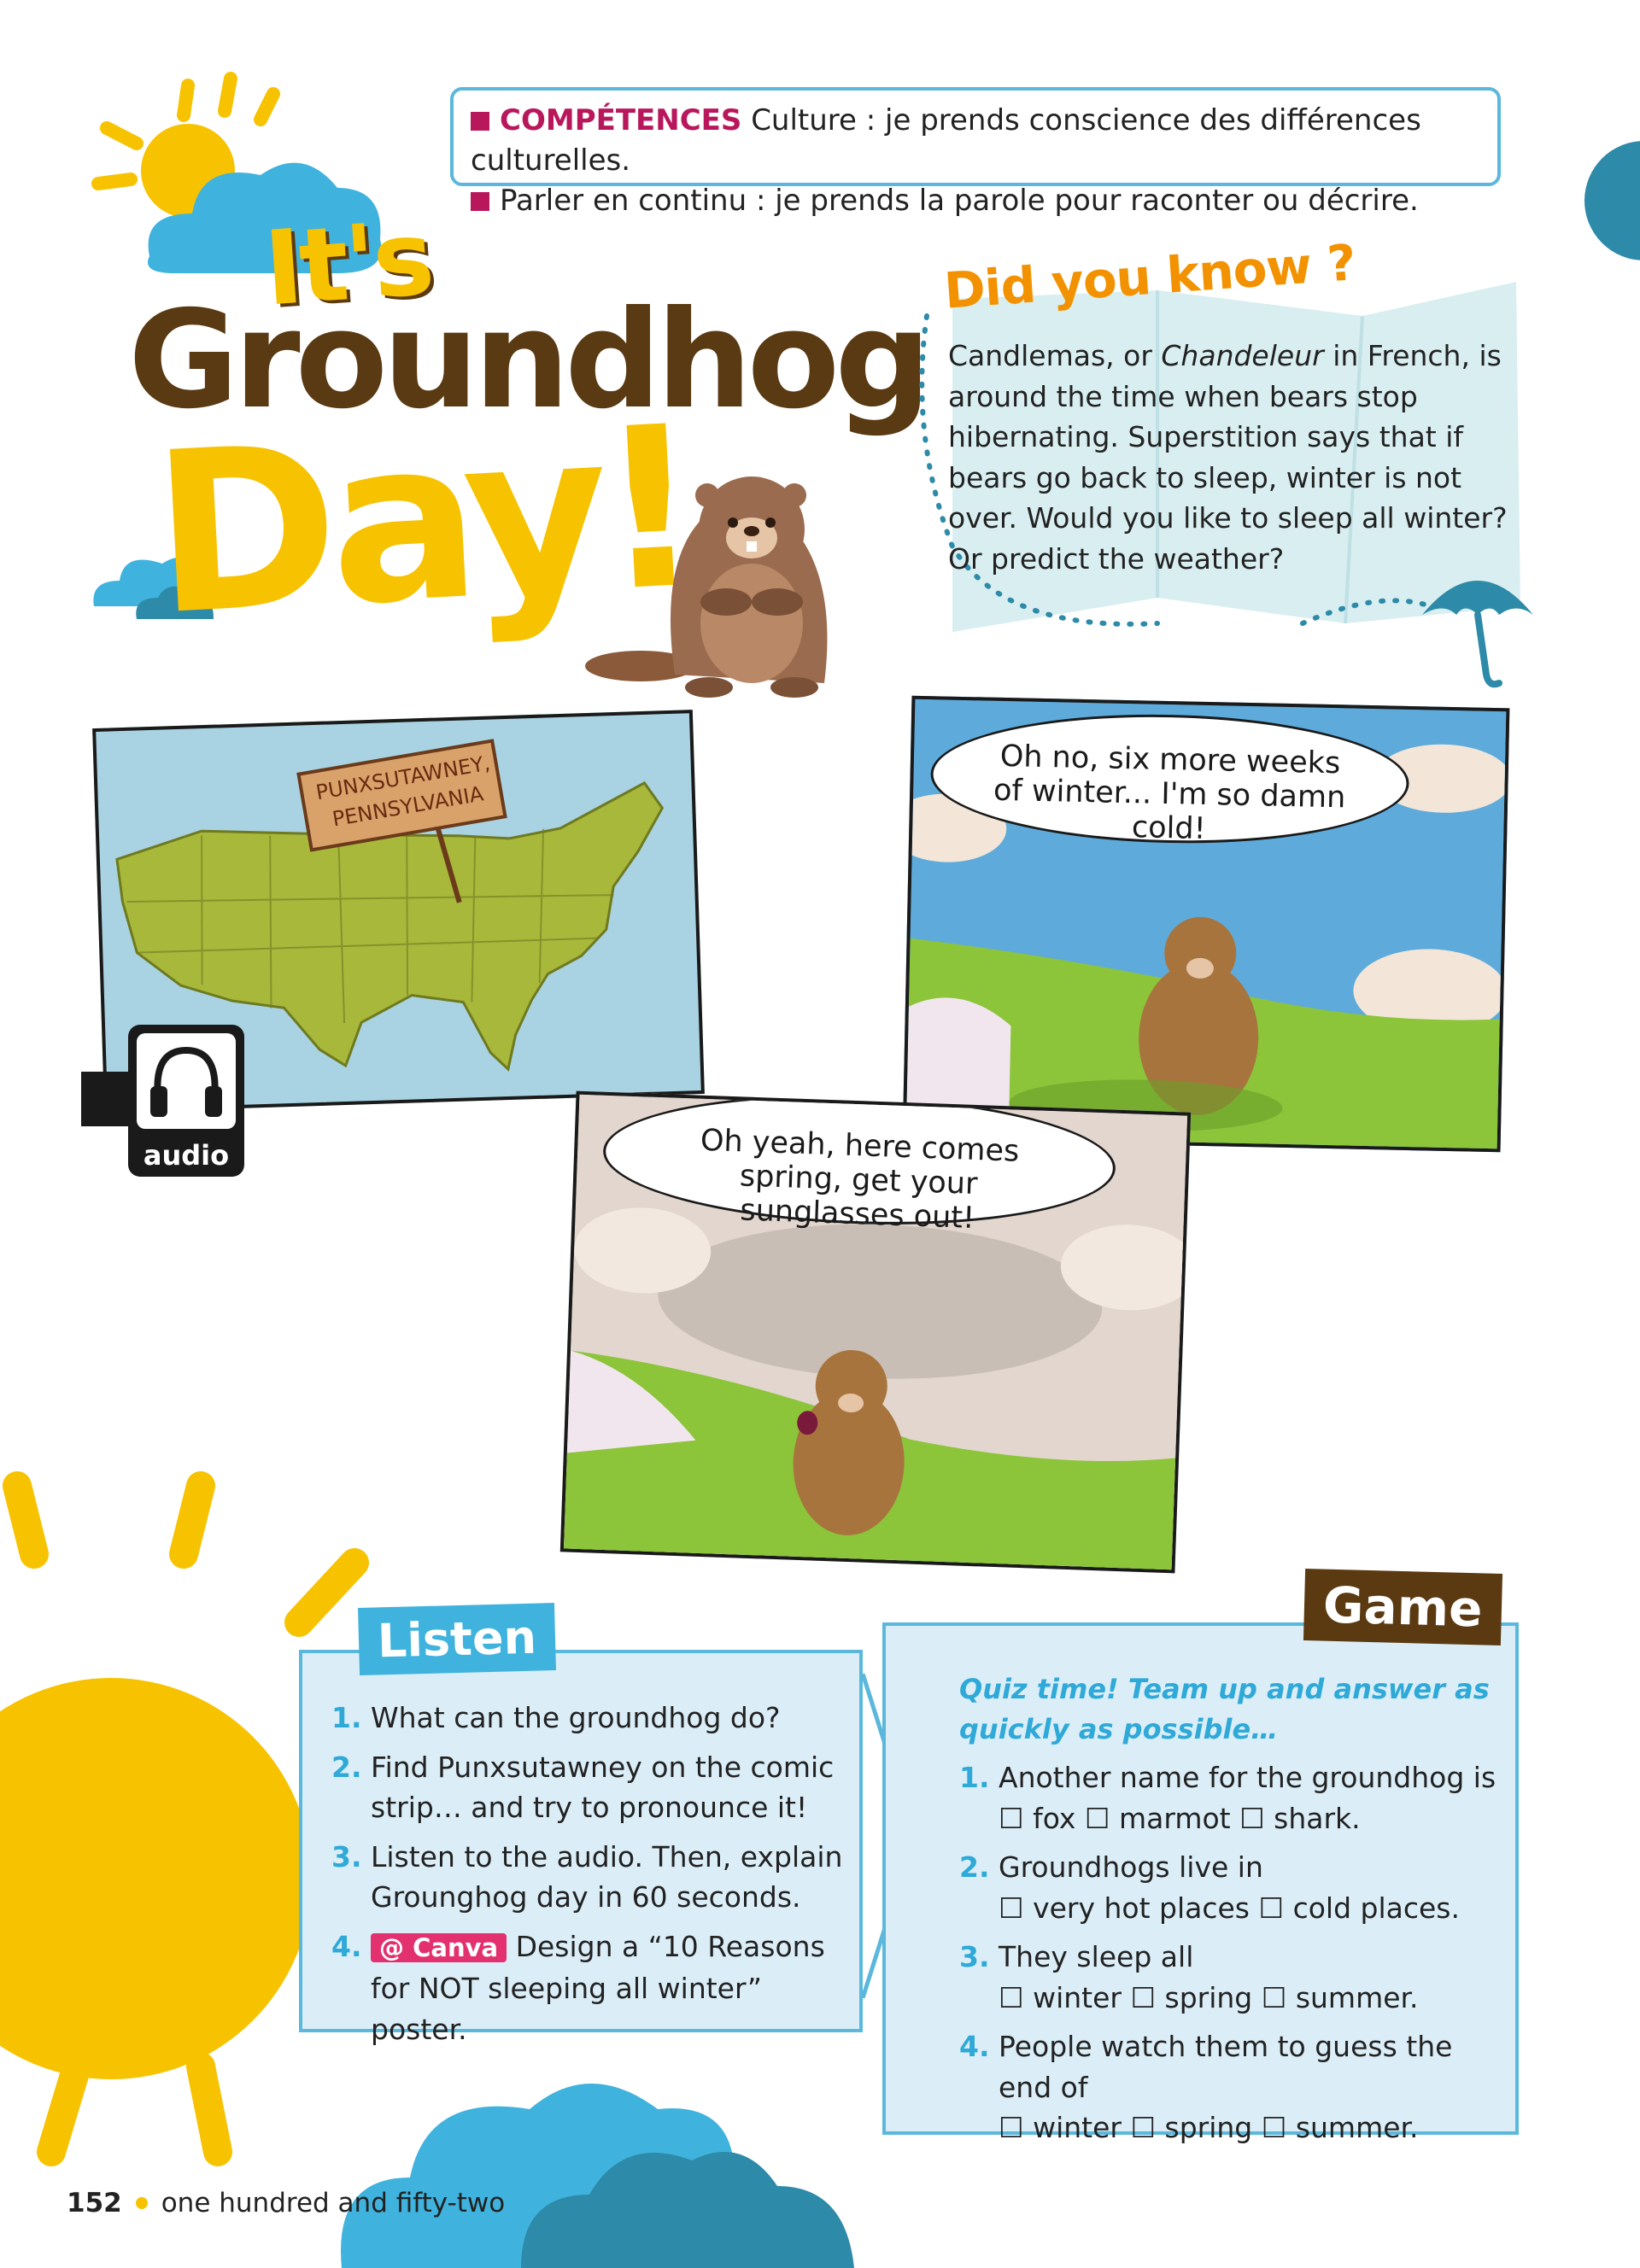 The width and height of the screenshot is (1640, 2268). What do you see at coordinates (439, 1947) in the screenshot?
I see `canva-link: @ Canva` at bounding box center [439, 1947].